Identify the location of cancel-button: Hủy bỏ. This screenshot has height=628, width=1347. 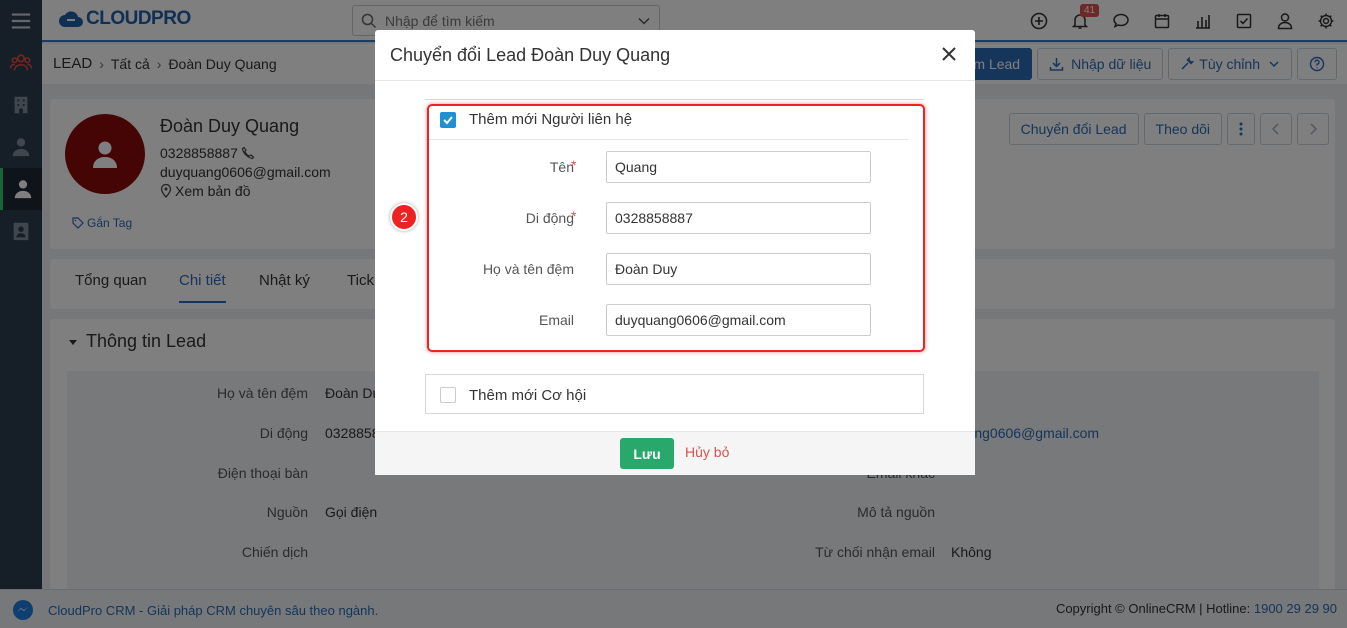
(707, 452).